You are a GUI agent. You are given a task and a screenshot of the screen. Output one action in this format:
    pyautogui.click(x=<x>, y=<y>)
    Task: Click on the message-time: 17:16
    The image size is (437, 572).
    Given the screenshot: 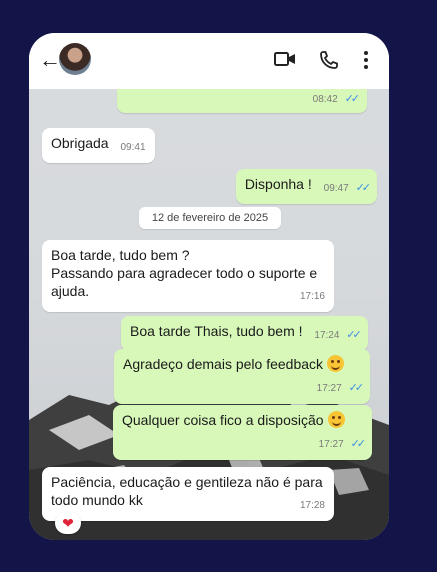 What is the action you would take?
    pyautogui.click(x=312, y=296)
    